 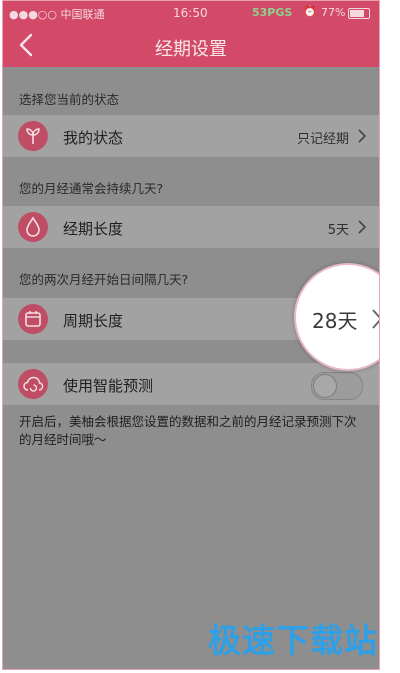 I want to click on period-length-value: 5天, so click(x=338, y=230).